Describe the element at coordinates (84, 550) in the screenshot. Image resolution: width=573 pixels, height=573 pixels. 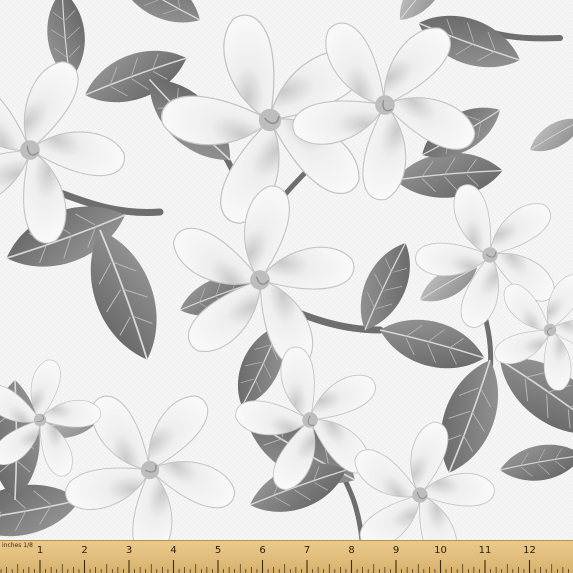
I see `ruler-number: 2` at that location.